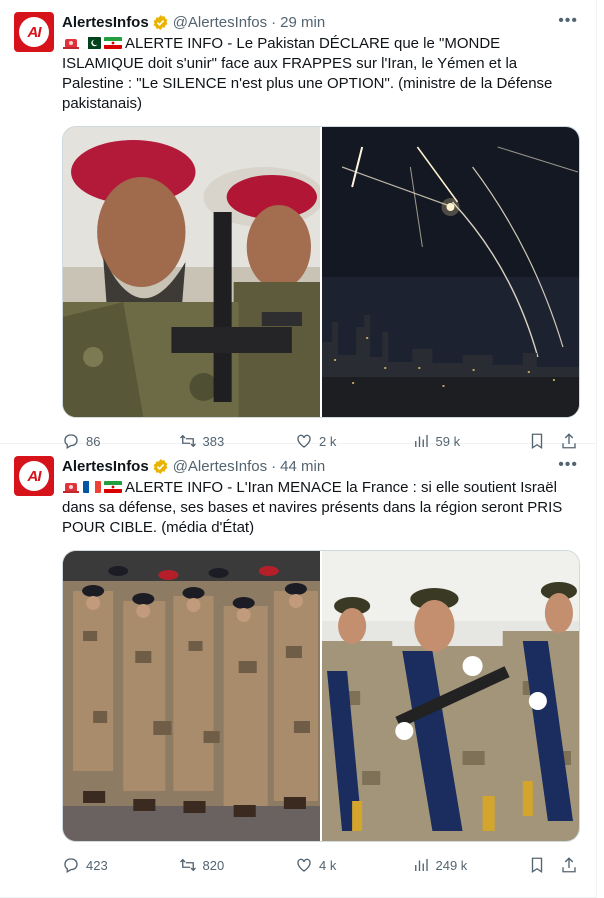 The width and height of the screenshot is (604, 898). I want to click on france-flag-icon, so click(92, 487).